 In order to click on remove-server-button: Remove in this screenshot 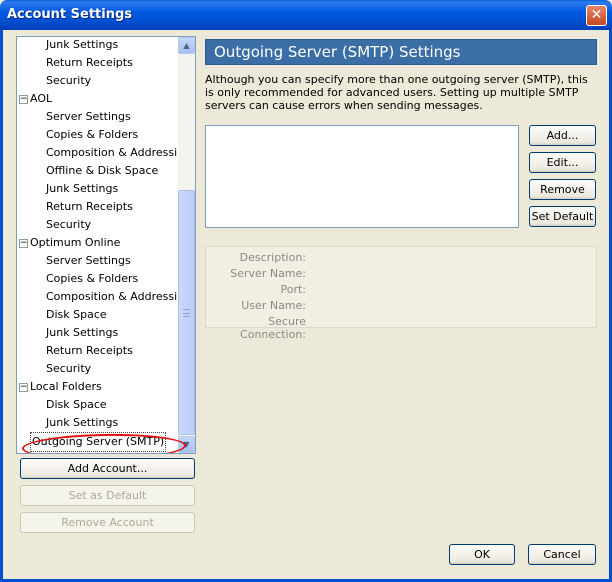, I will do `click(562, 189)`.